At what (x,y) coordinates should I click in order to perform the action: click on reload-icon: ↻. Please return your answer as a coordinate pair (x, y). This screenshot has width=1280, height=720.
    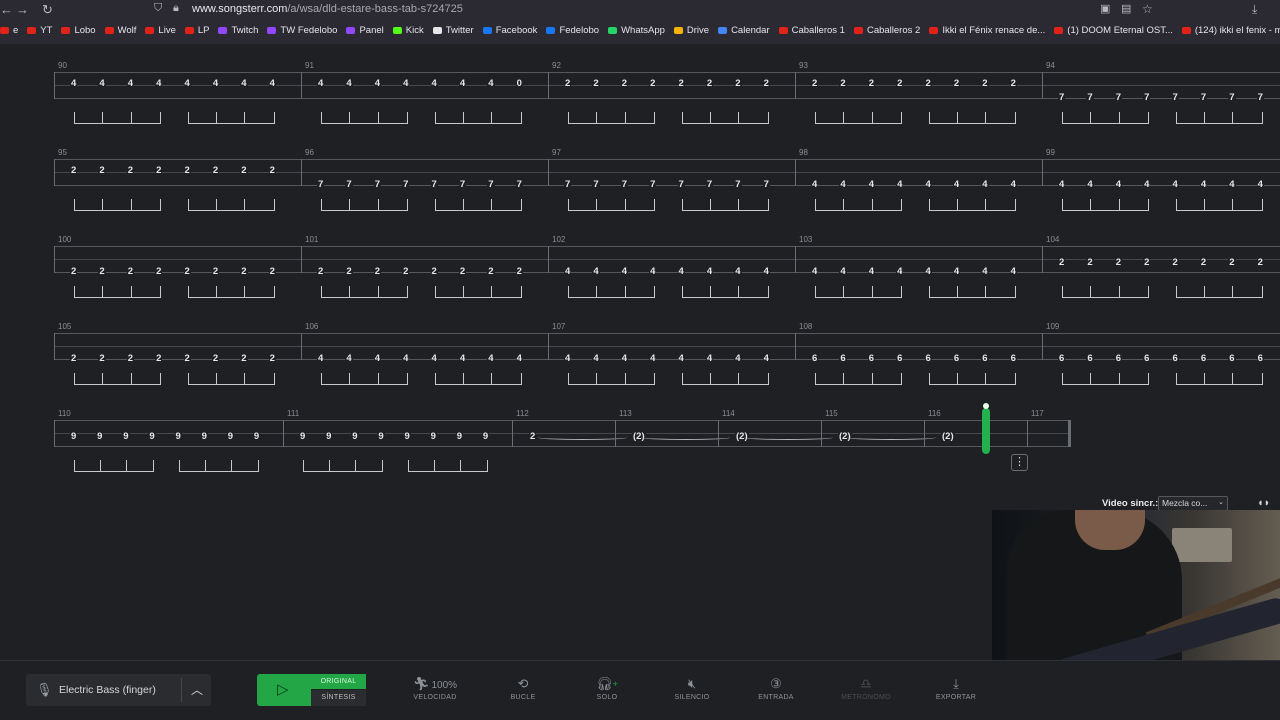
    Looking at the image, I should click on (47, 10).